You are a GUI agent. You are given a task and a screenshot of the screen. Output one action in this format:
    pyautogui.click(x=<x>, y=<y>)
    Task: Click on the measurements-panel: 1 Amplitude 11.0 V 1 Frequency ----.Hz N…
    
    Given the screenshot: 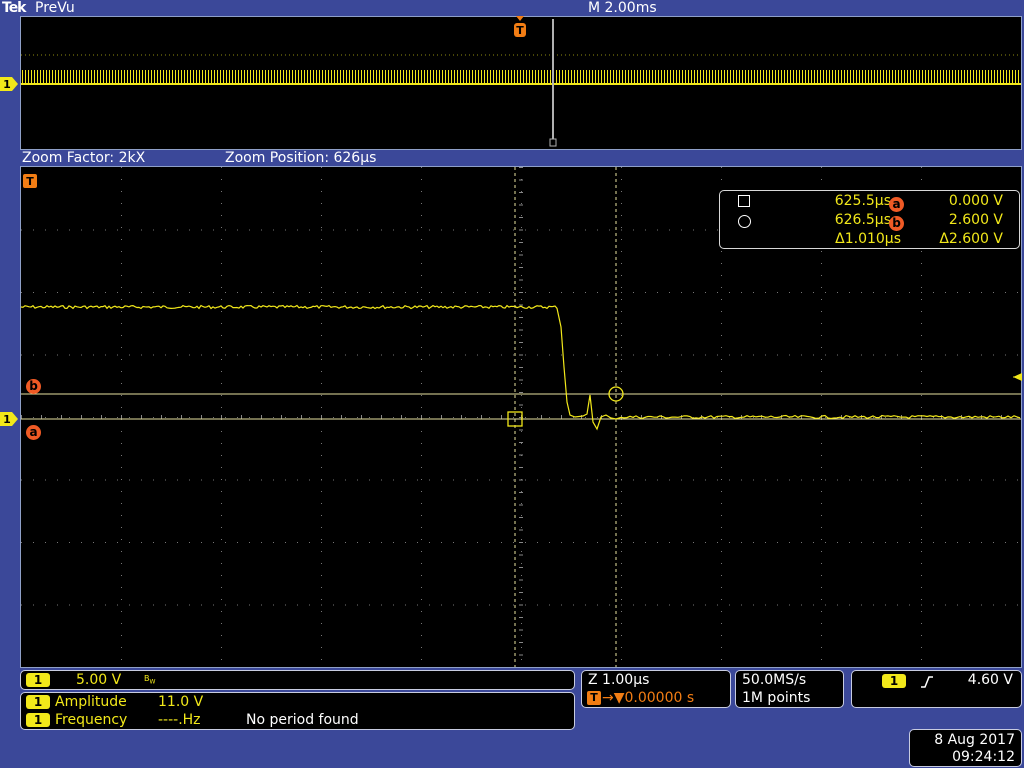 What is the action you would take?
    pyautogui.click(x=297, y=711)
    